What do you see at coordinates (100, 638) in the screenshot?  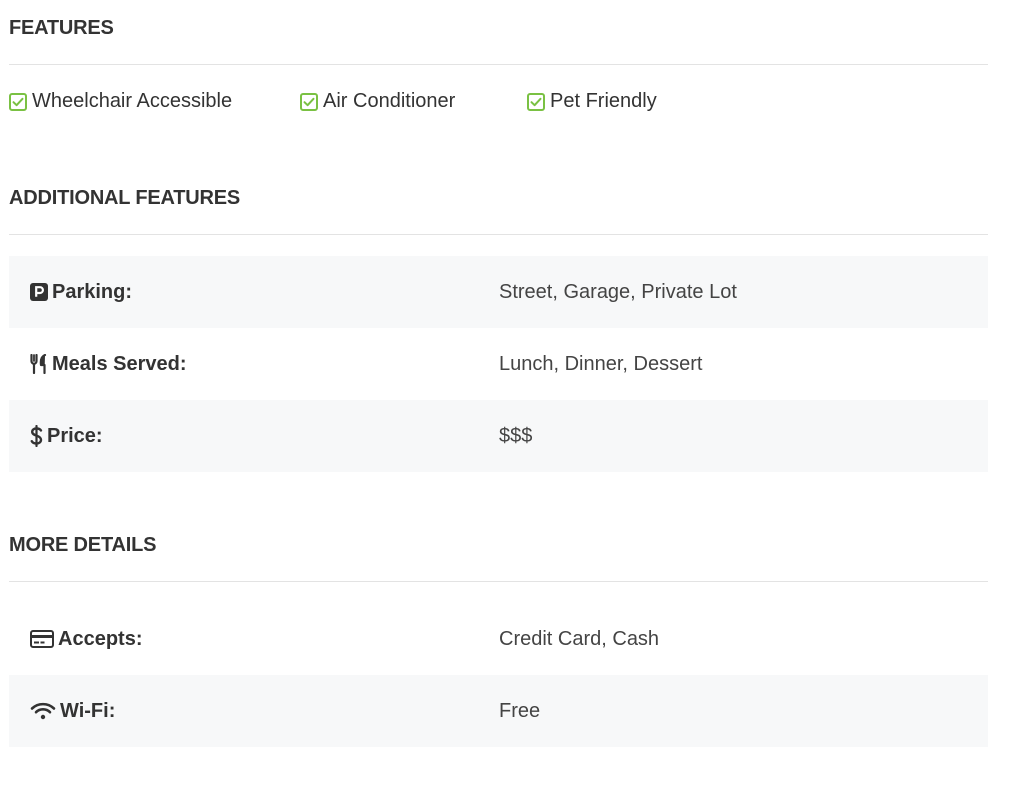 I see `detail-label: Accepts:` at bounding box center [100, 638].